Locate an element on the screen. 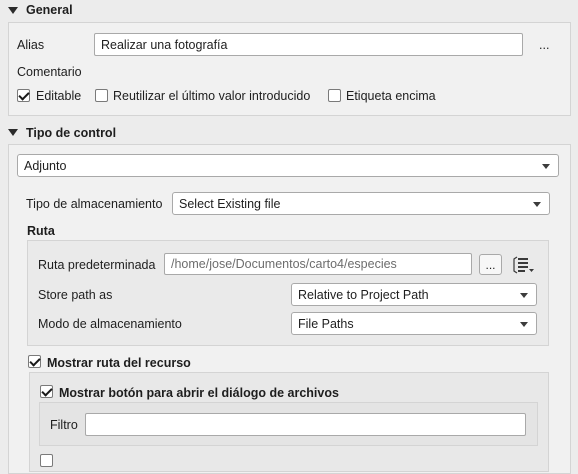  comment-label: Comentario is located at coordinates (49, 72).